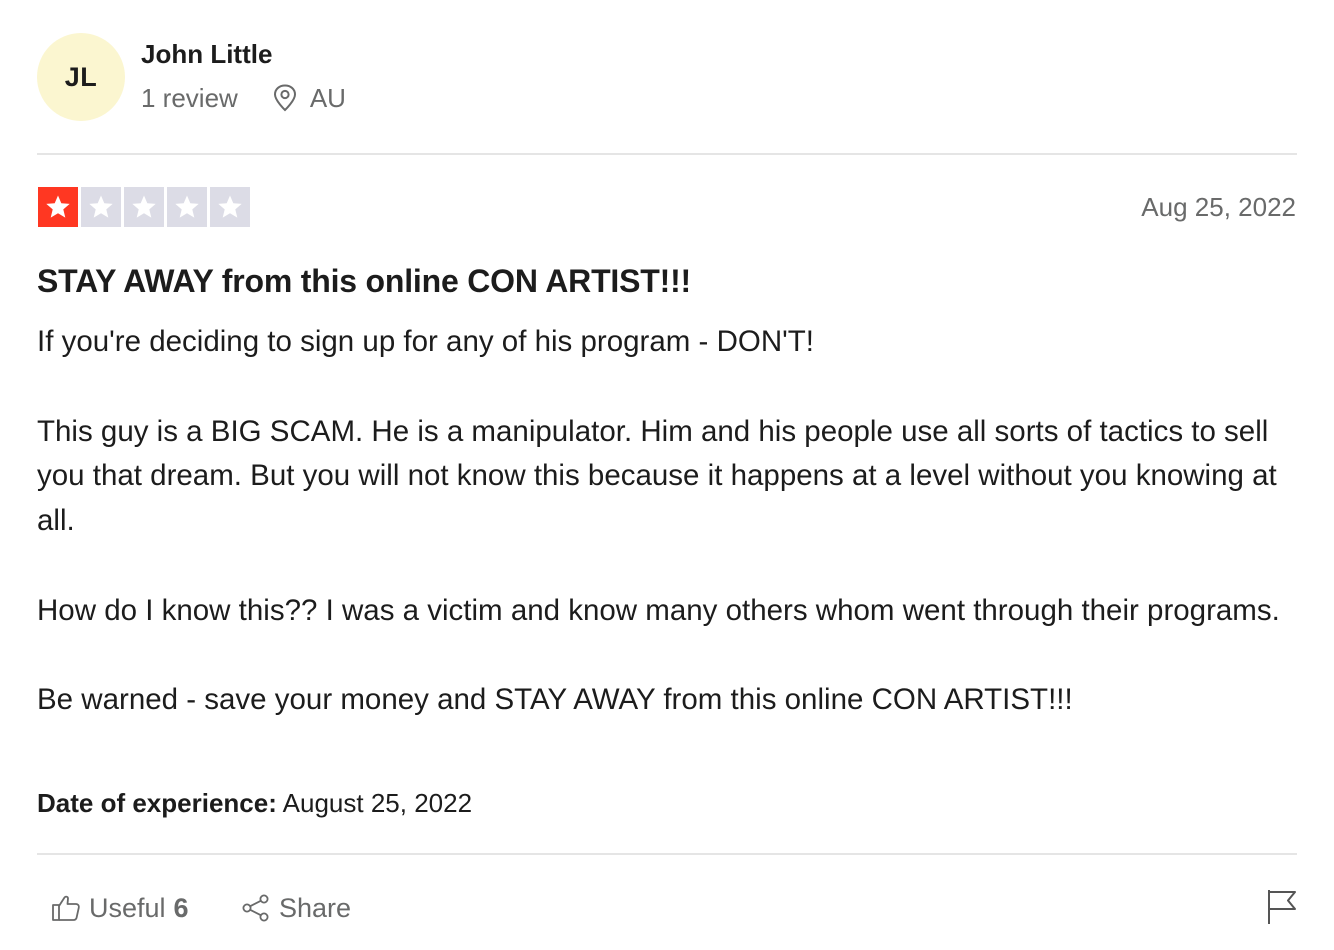  What do you see at coordinates (667, 154) in the screenshot?
I see `header-divider` at bounding box center [667, 154].